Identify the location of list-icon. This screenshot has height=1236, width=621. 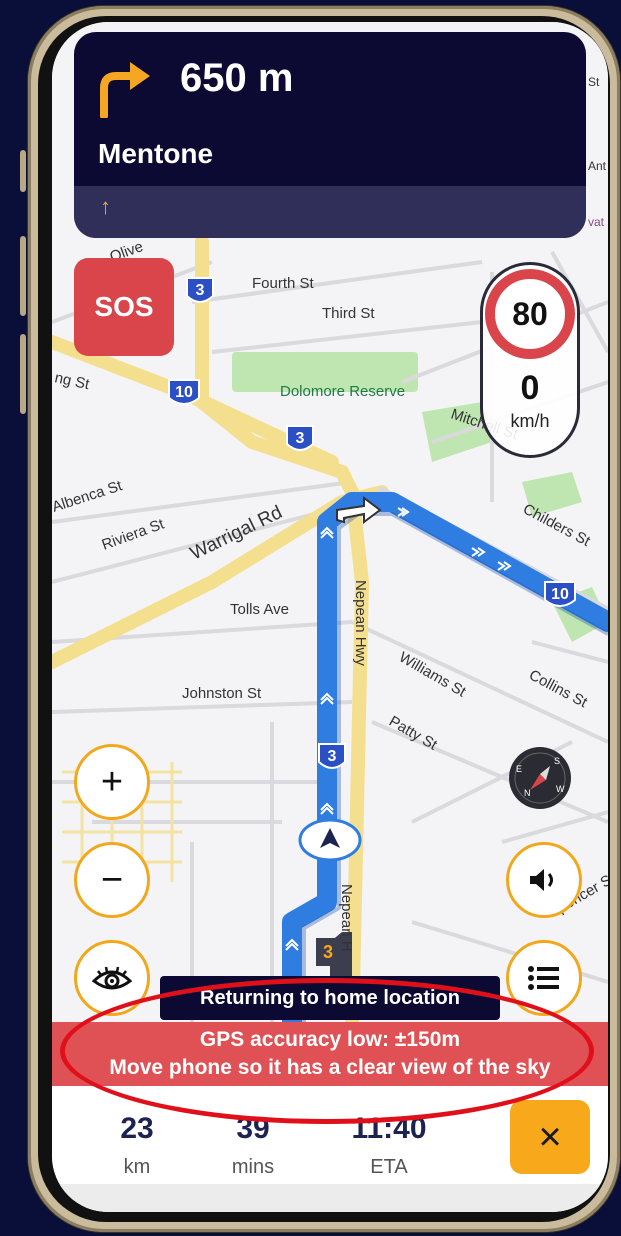
(543, 978).